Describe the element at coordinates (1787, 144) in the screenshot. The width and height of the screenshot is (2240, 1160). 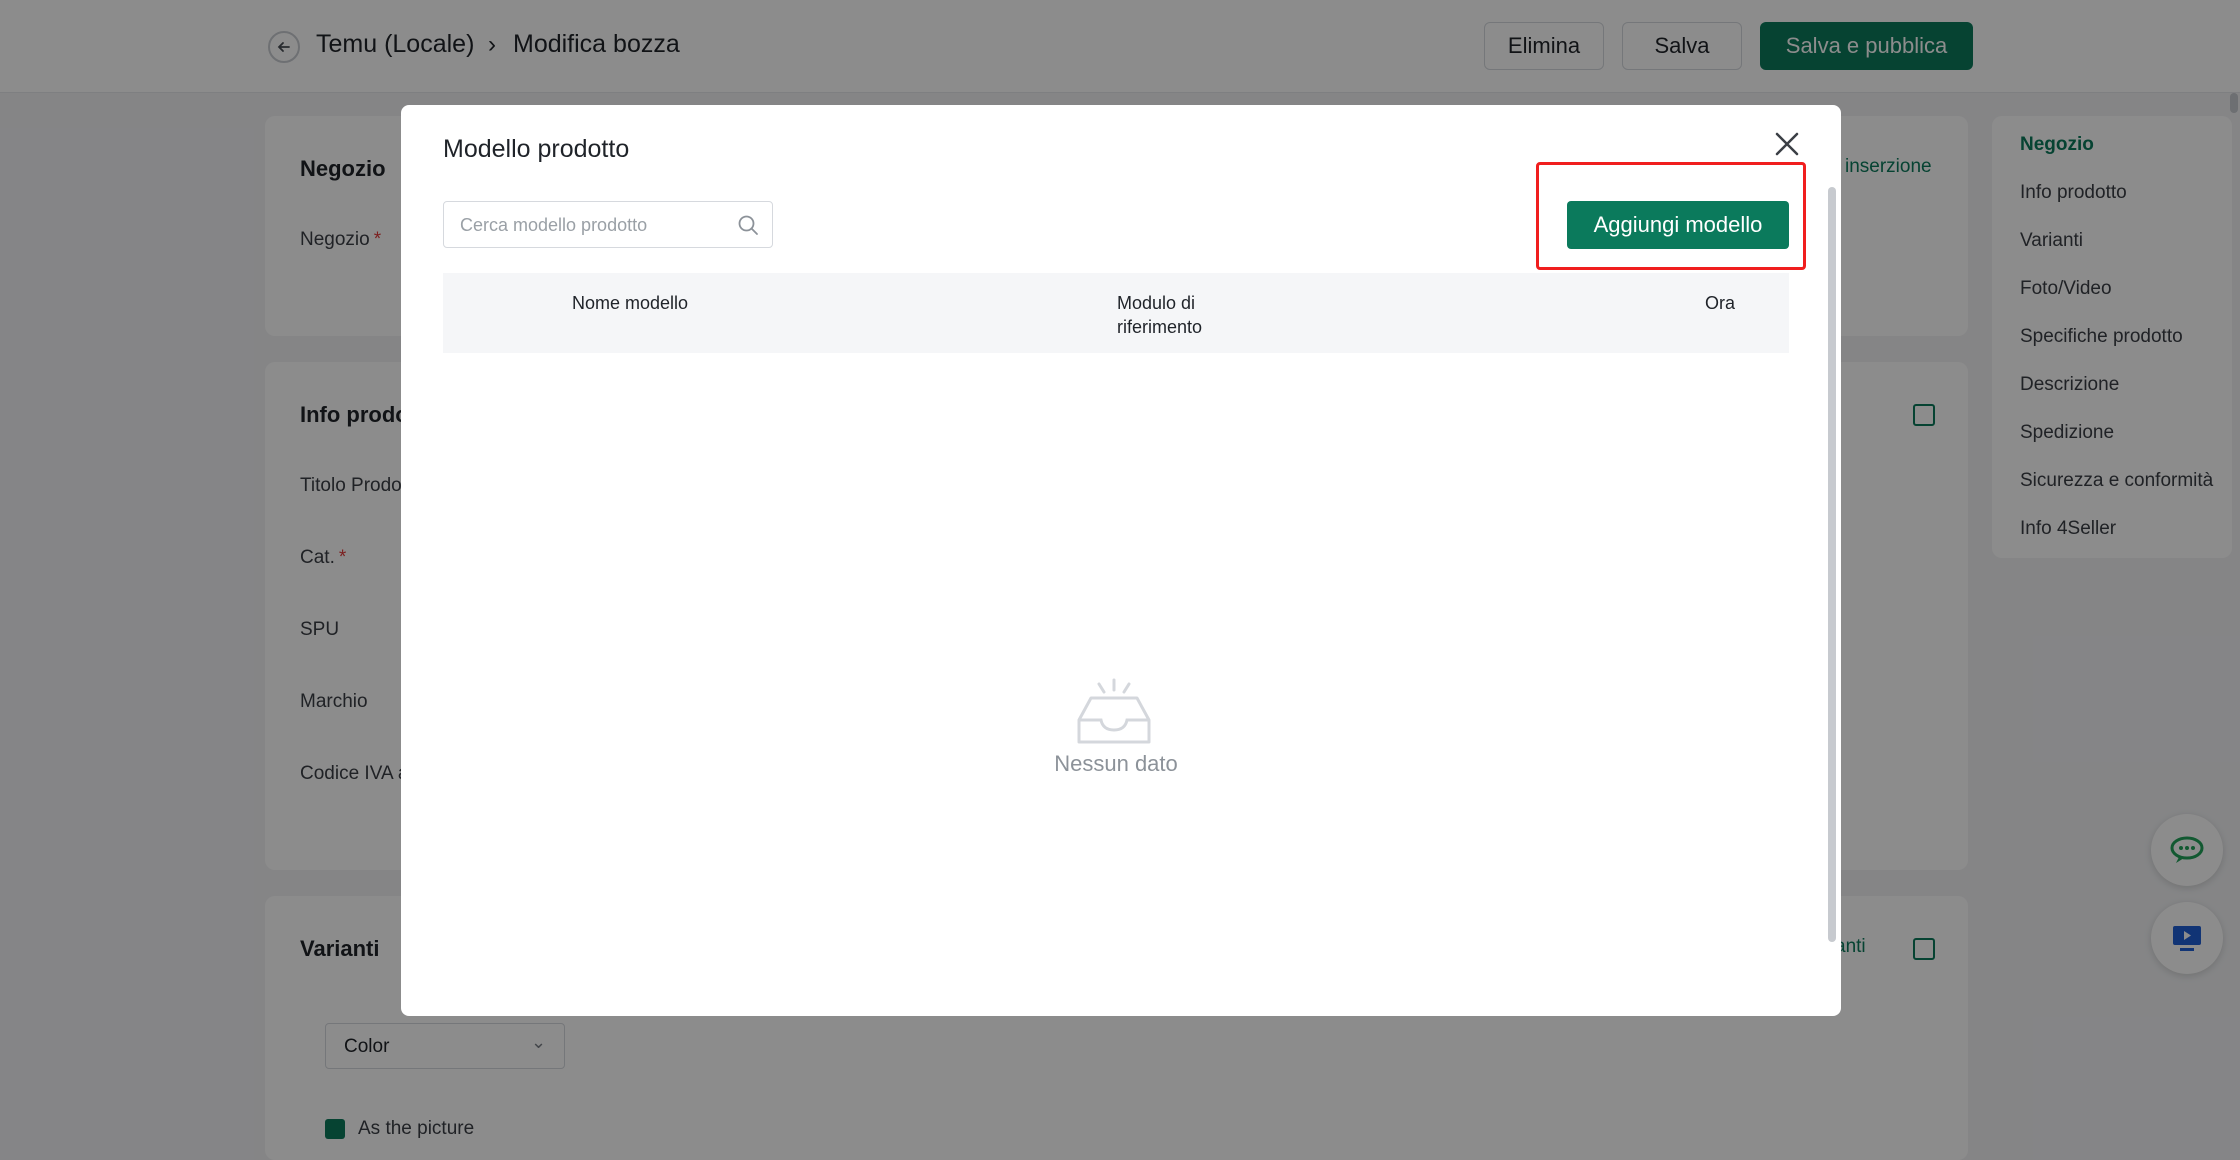
I see `close-icon` at that location.